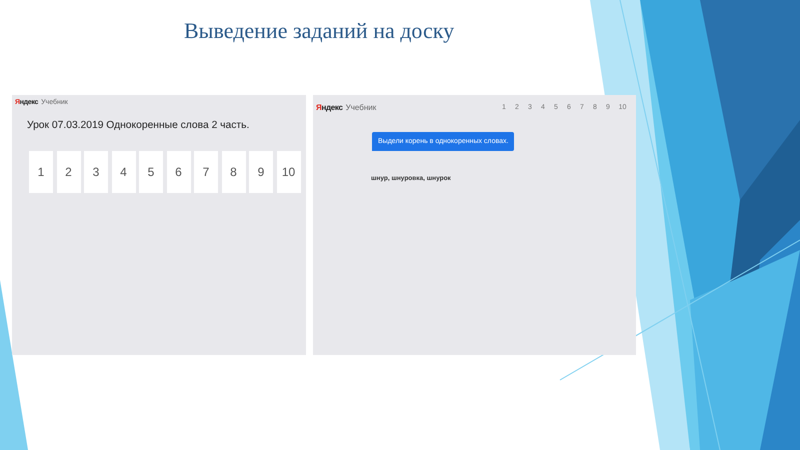 This screenshot has height=450, width=800. I want to click on task-card: 6, so click(178, 172).